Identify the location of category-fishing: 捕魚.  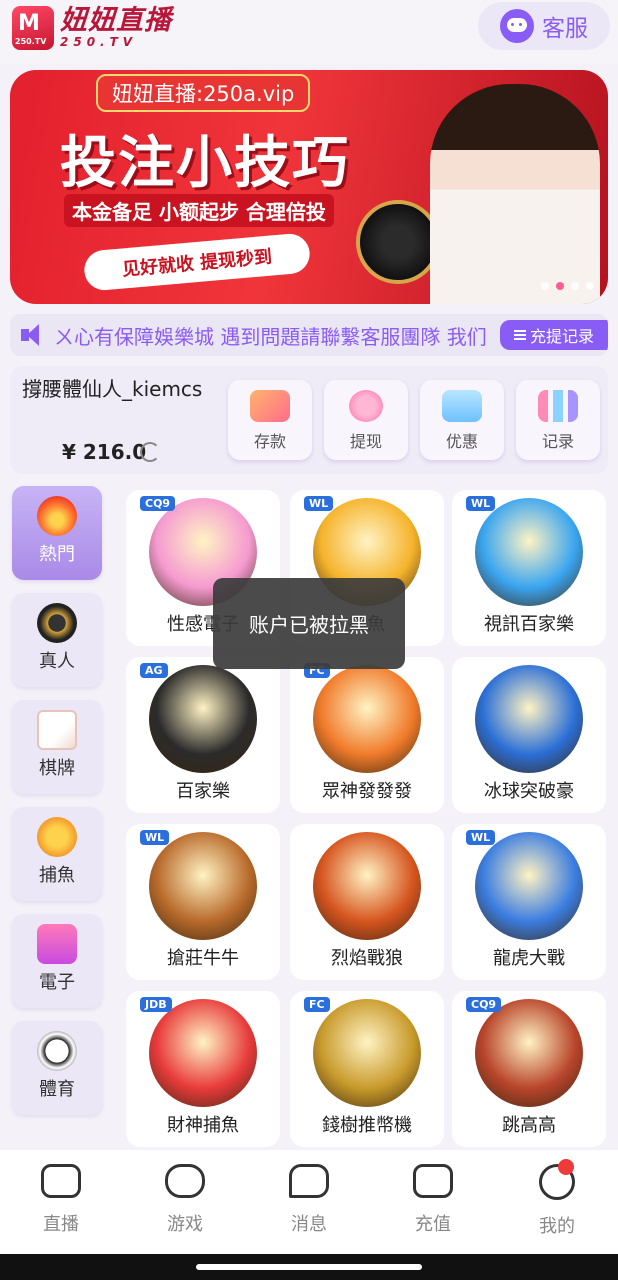
(57, 854).